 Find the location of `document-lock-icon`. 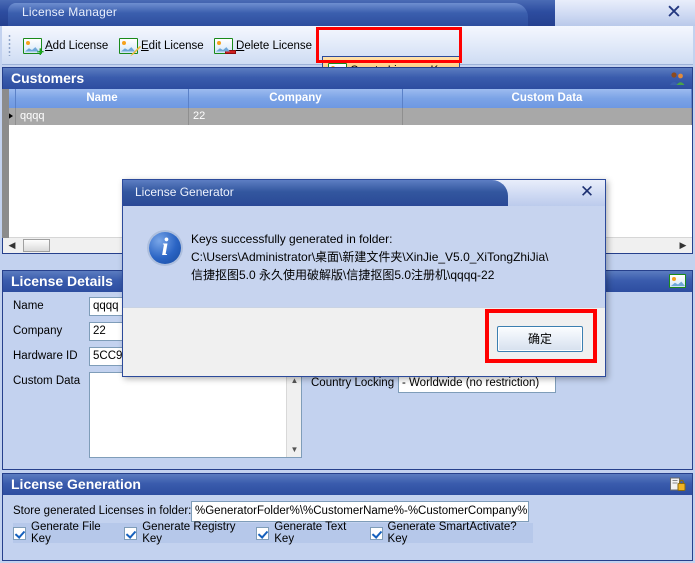

document-lock-icon is located at coordinates (678, 484).